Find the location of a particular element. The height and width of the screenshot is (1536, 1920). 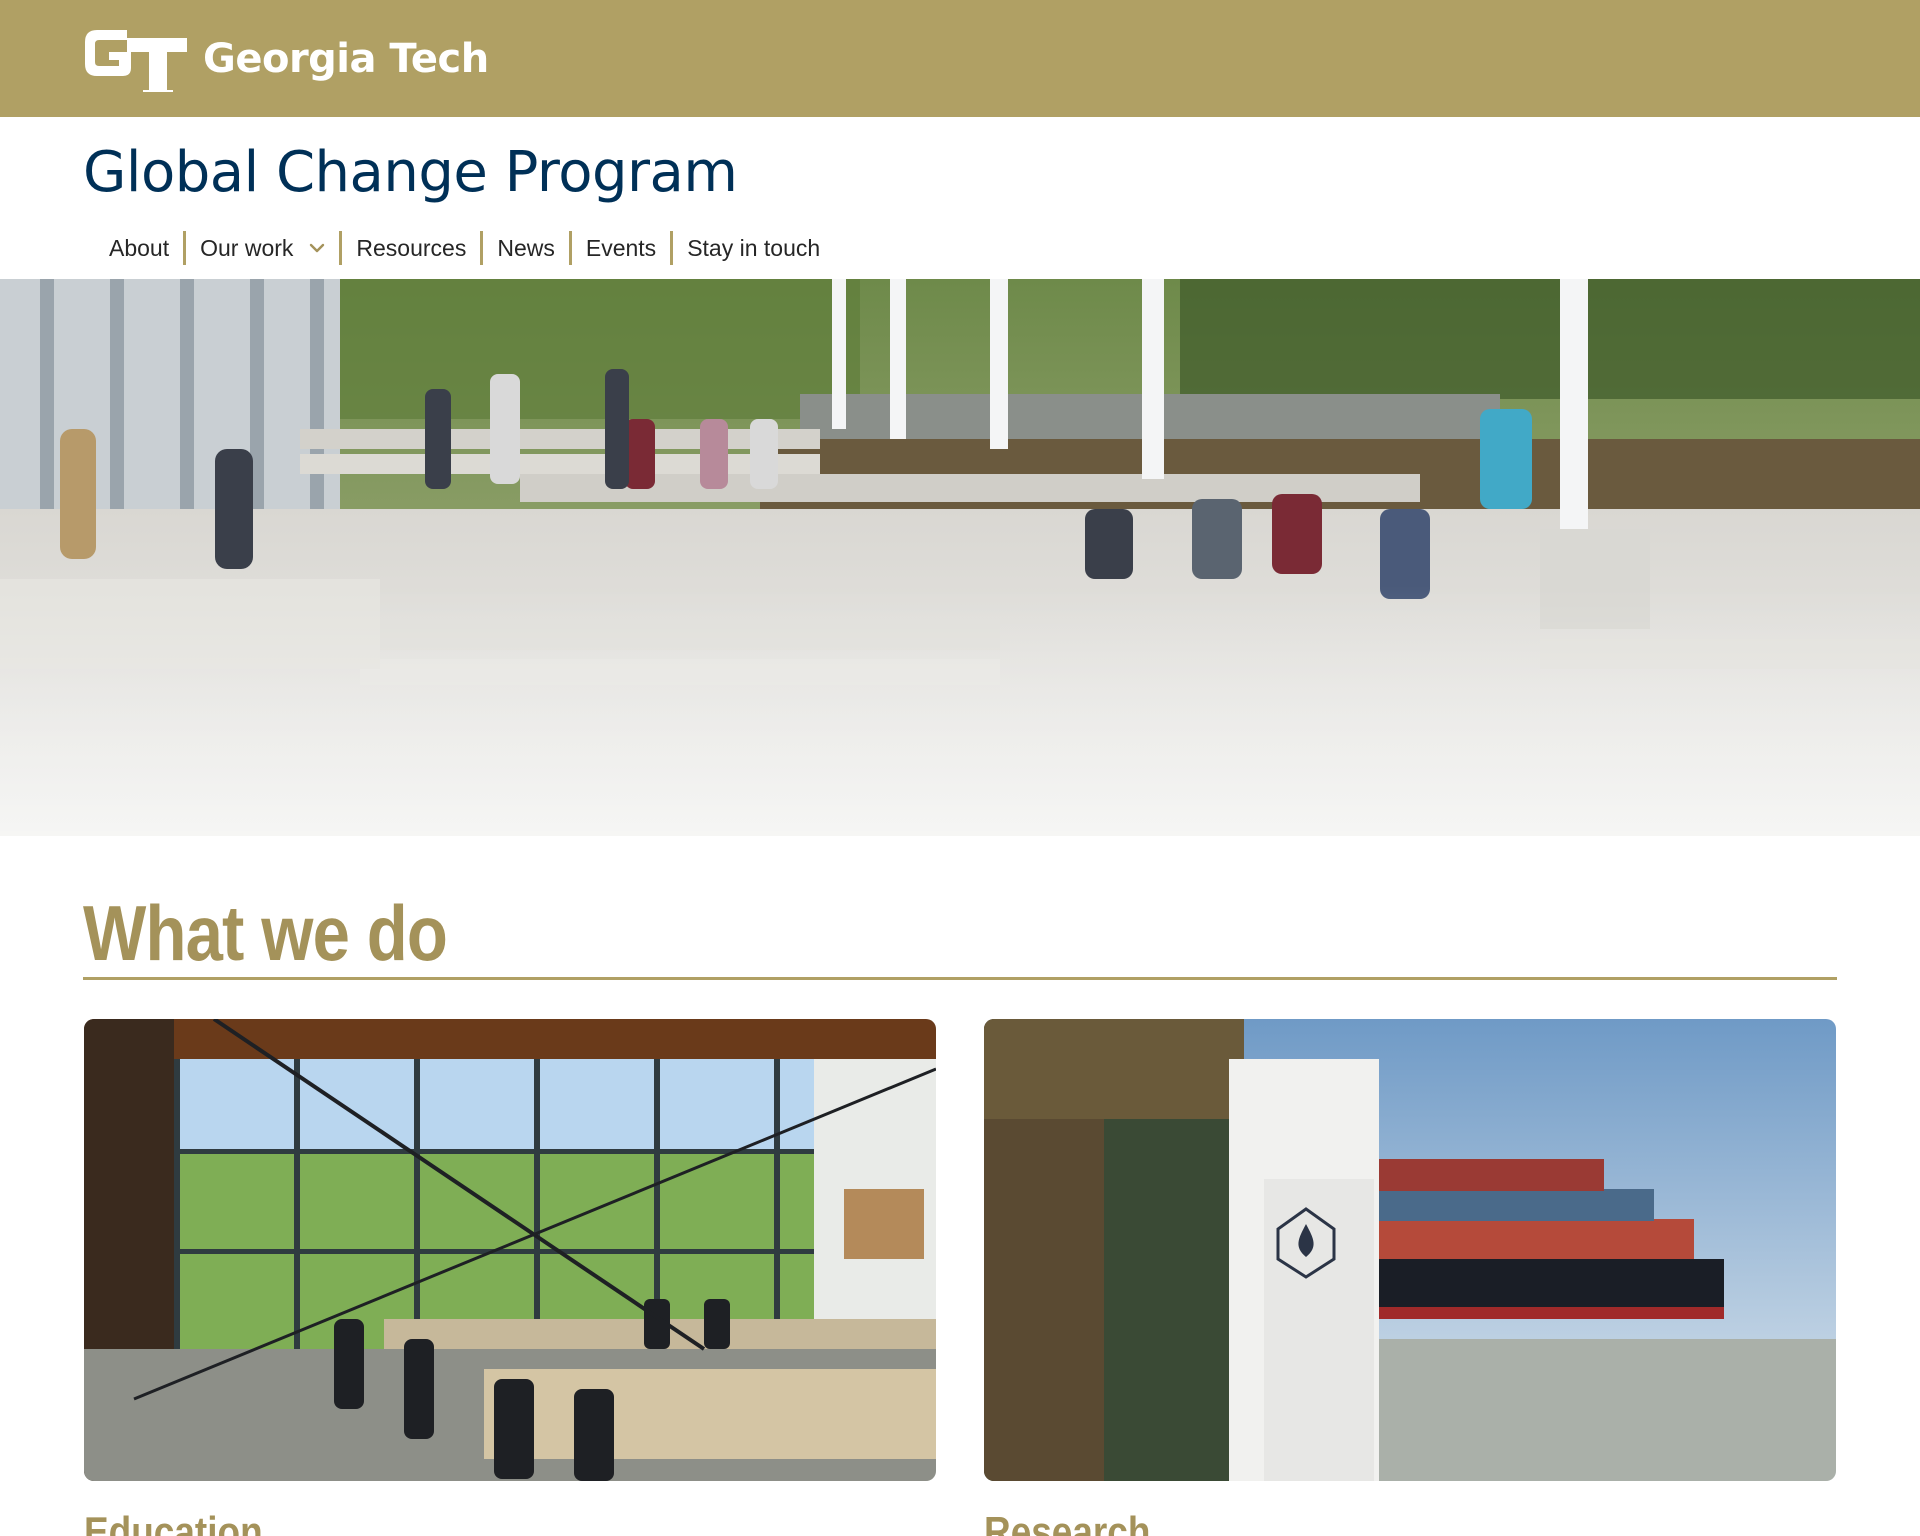

nav-item-label: News is located at coordinates (526, 247).